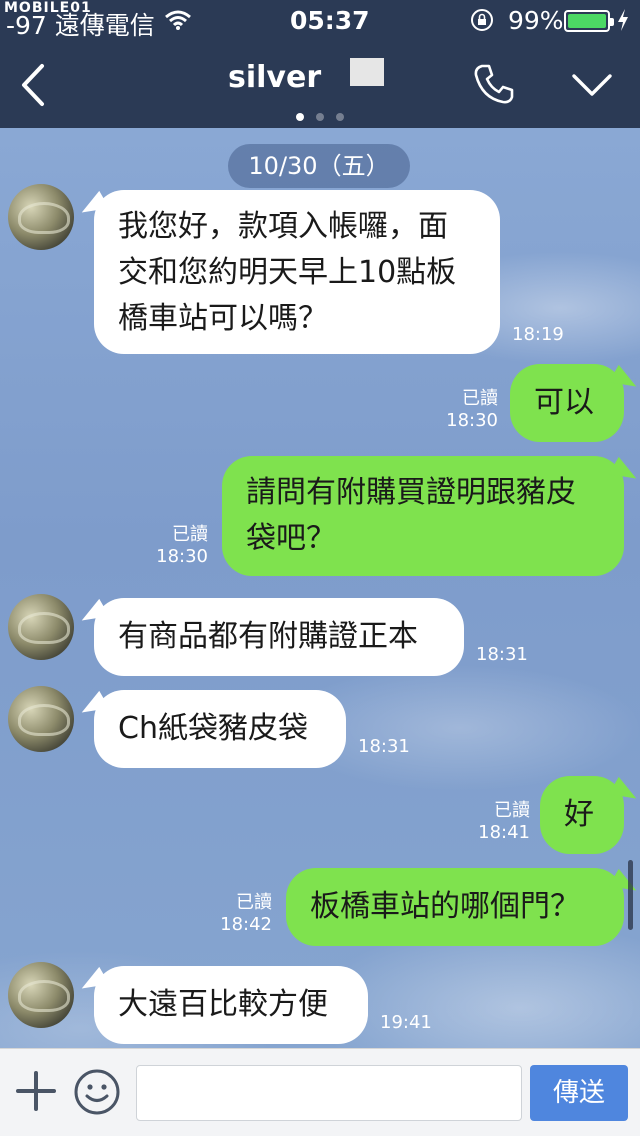 The height and width of the screenshot is (1136, 640). What do you see at coordinates (36, 1091) in the screenshot?
I see `plus-icon` at bounding box center [36, 1091].